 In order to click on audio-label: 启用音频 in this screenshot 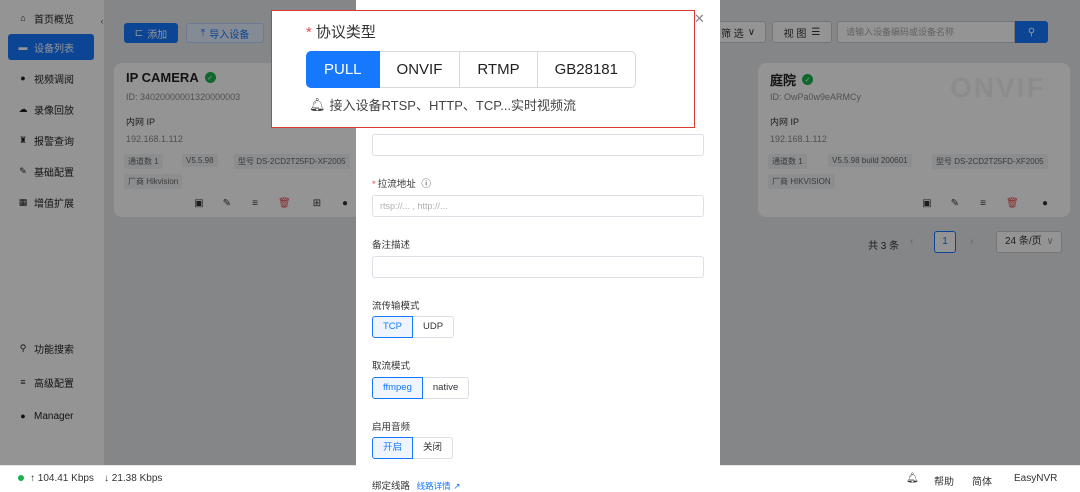, I will do `click(391, 427)`.